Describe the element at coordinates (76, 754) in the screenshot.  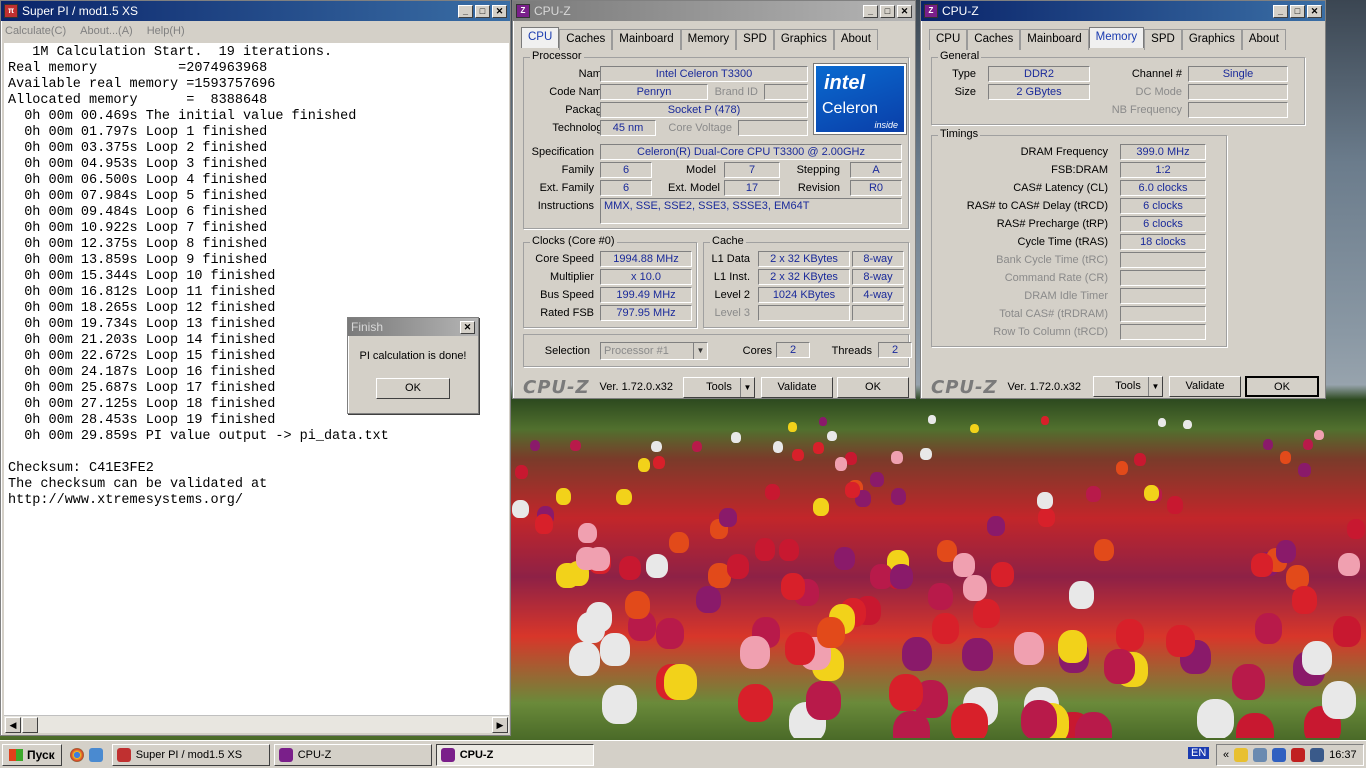
I see `chrome-icon` at that location.